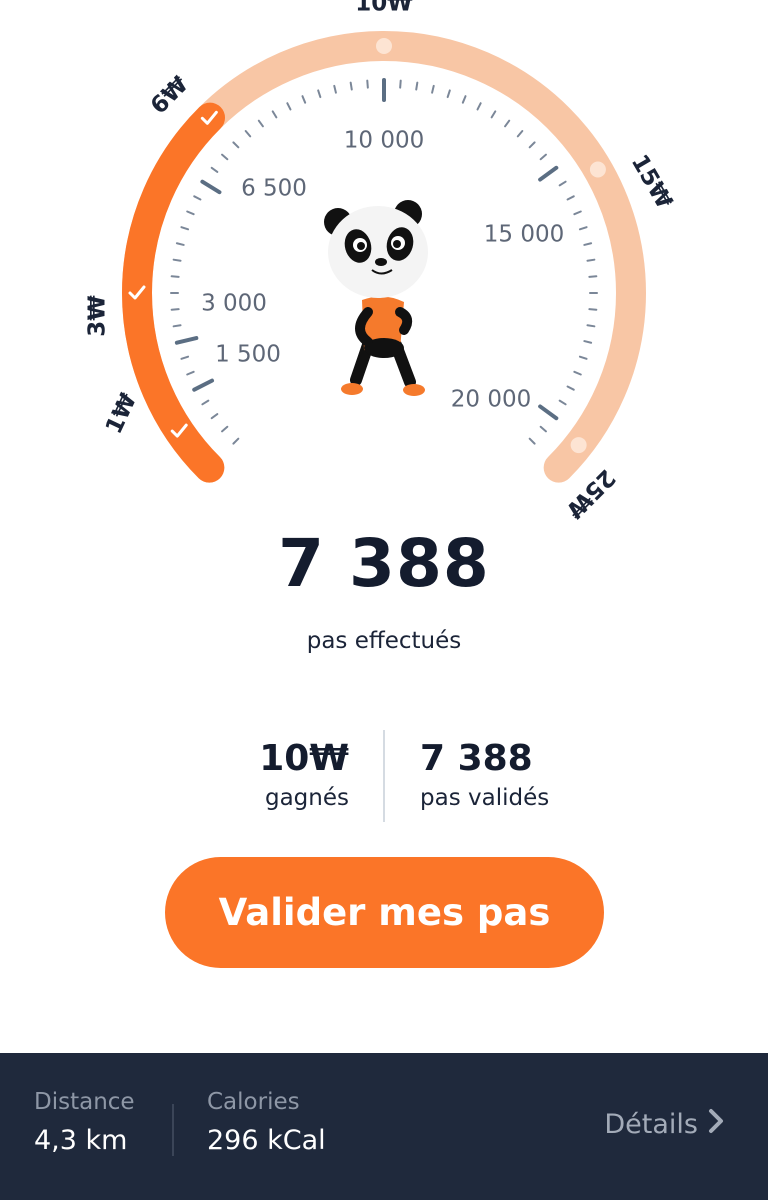 Image resolution: width=768 pixels, height=1200 pixels. What do you see at coordinates (485, 798) in the screenshot?
I see `validated-label: pas validés` at bounding box center [485, 798].